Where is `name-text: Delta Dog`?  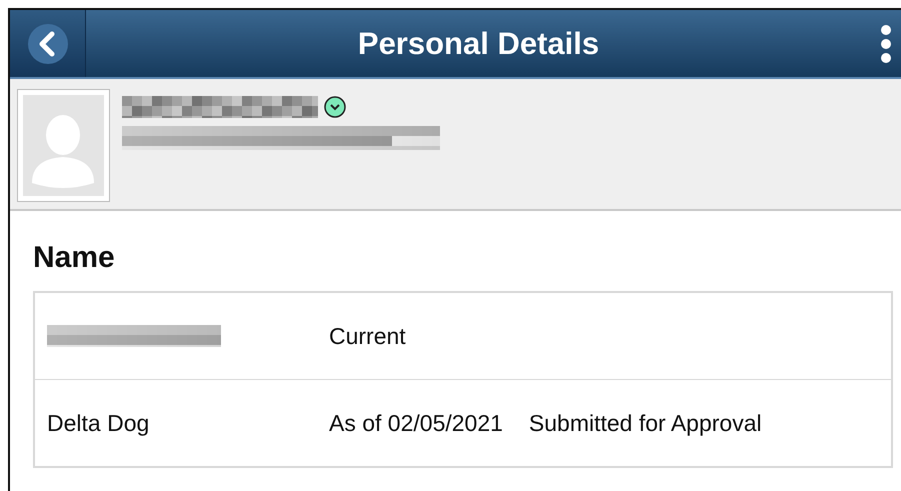
name-text: Delta Dog is located at coordinates (98, 423).